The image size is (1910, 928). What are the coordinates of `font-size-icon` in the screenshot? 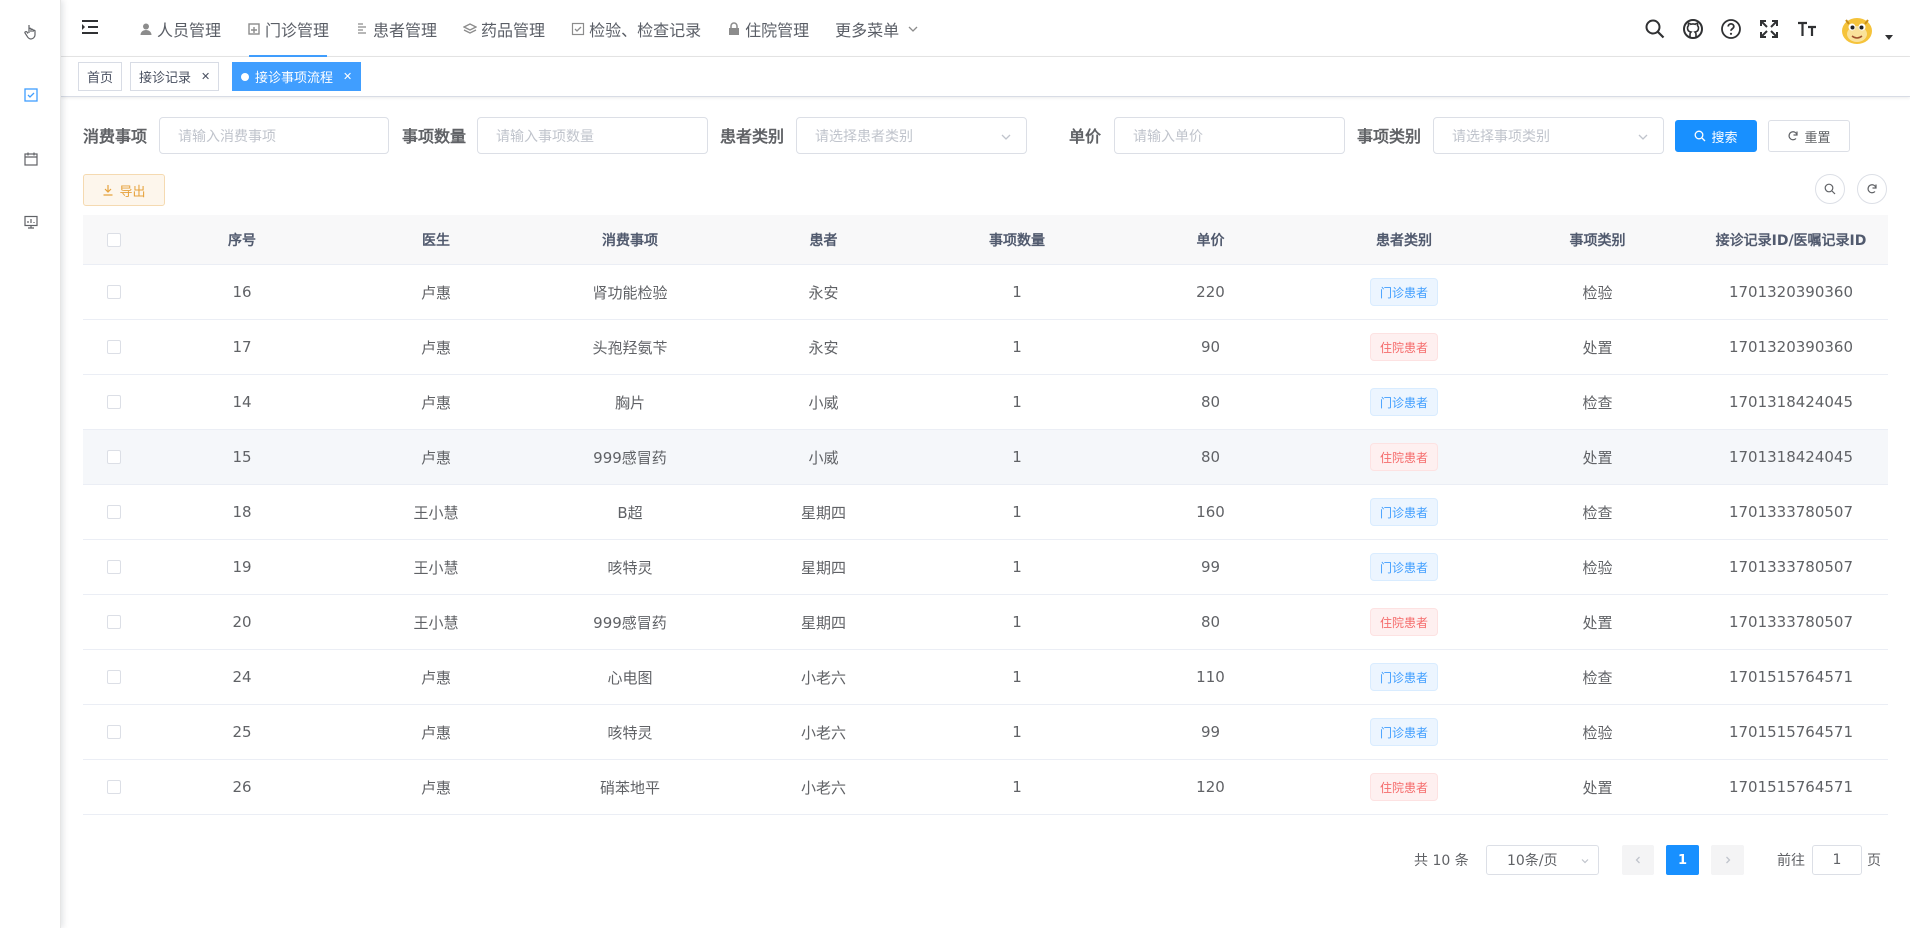 It's located at (1807, 29).